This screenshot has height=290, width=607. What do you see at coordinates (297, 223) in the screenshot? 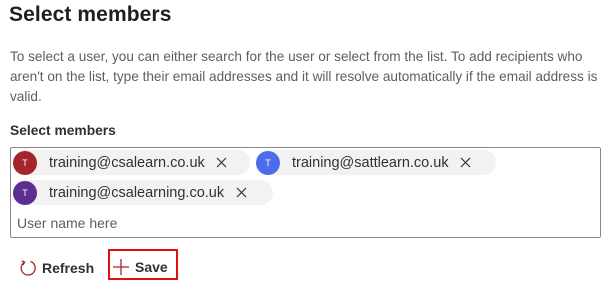
I see `user-name-input` at bounding box center [297, 223].